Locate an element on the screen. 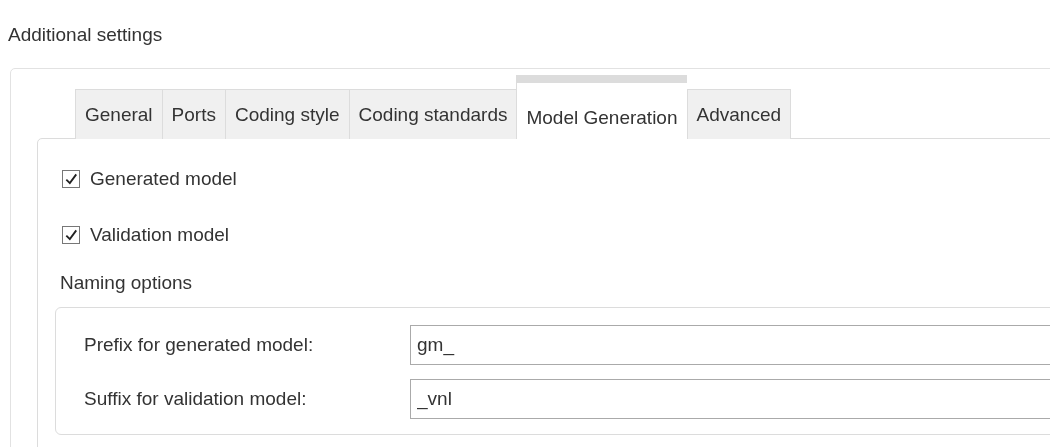 The image size is (1050, 447). field-label: Prefix for generated model: is located at coordinates (199, 345).